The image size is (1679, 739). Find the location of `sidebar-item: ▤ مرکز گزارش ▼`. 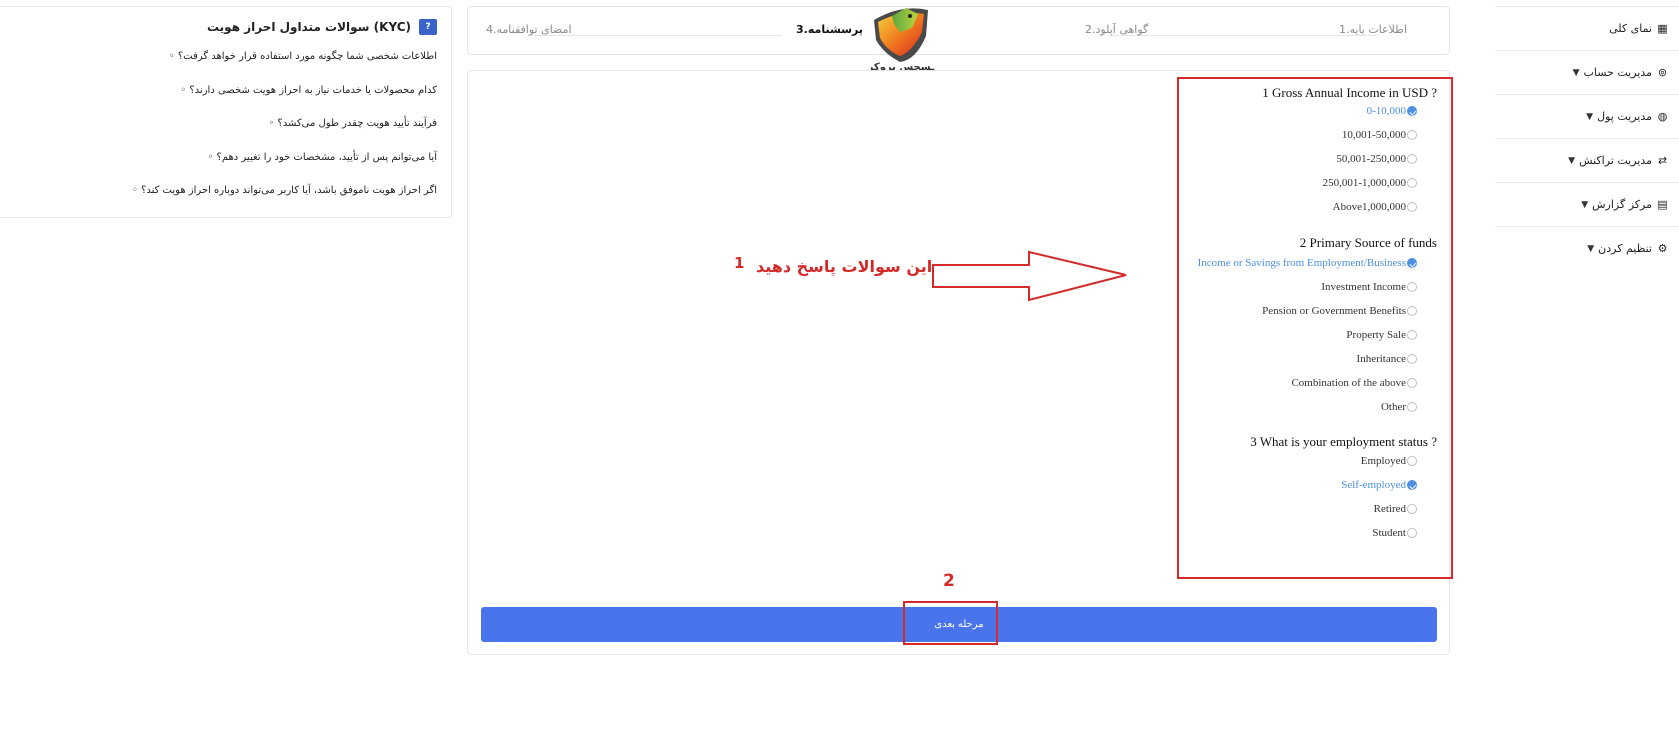

sidebar-item: ▤ مرکز گزارش ▼ is located at coordinates (1587, 204).